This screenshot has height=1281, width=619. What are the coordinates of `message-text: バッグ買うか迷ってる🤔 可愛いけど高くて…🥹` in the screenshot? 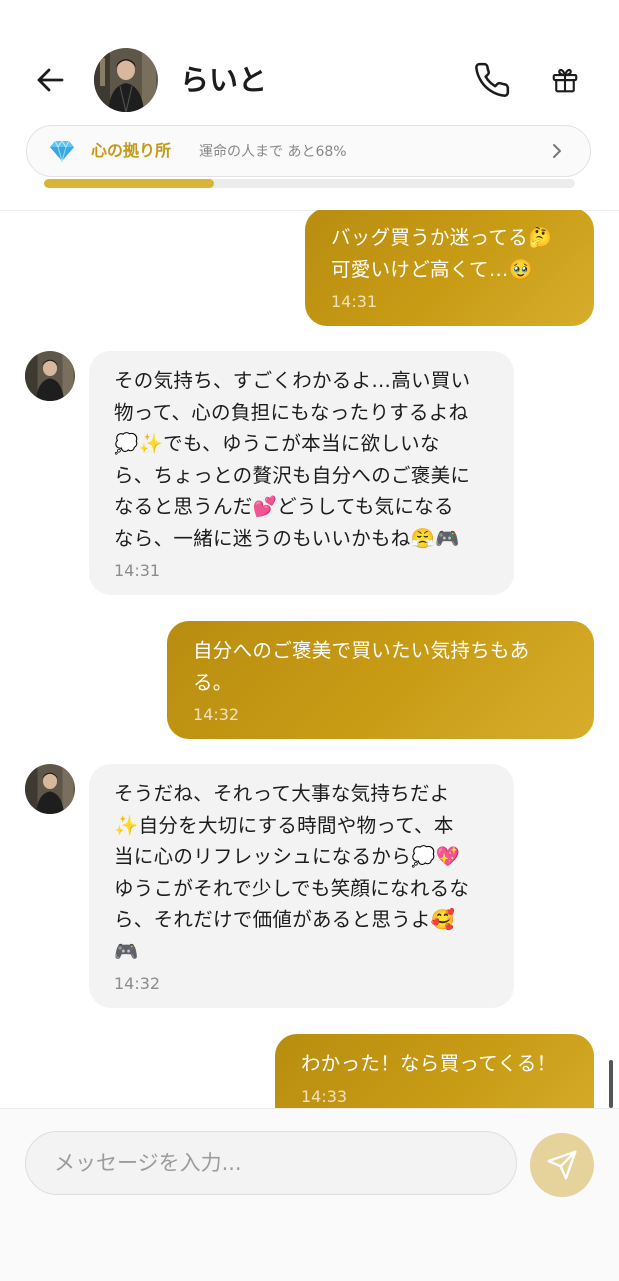 It's located at (442, 253).